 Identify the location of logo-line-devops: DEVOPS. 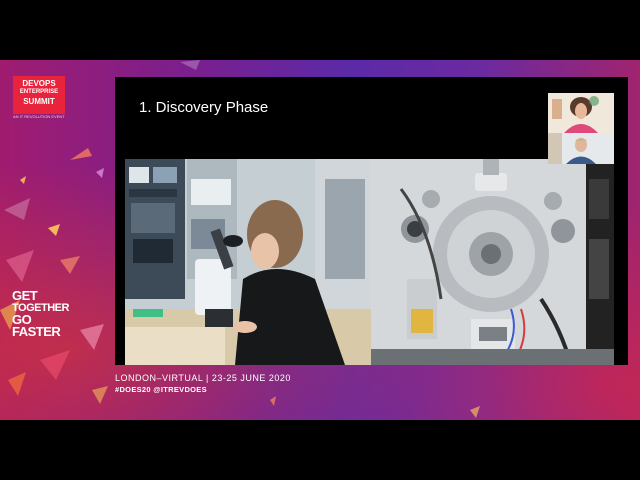
(39, 83).